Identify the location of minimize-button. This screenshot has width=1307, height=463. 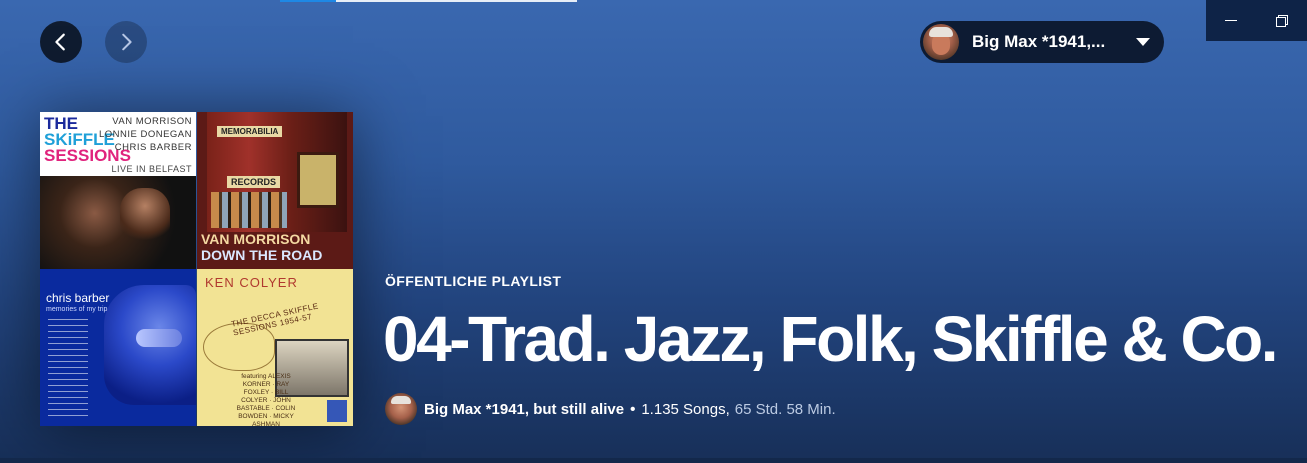
(1231, 20).